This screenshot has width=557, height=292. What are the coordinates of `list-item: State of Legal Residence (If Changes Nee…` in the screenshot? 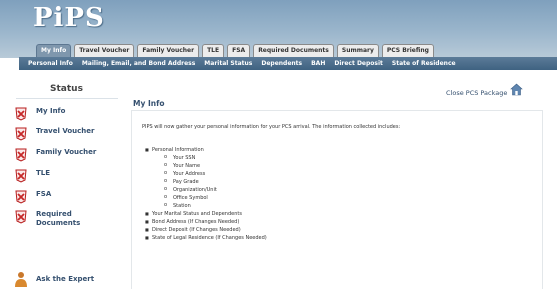 It's located at (206, 238).